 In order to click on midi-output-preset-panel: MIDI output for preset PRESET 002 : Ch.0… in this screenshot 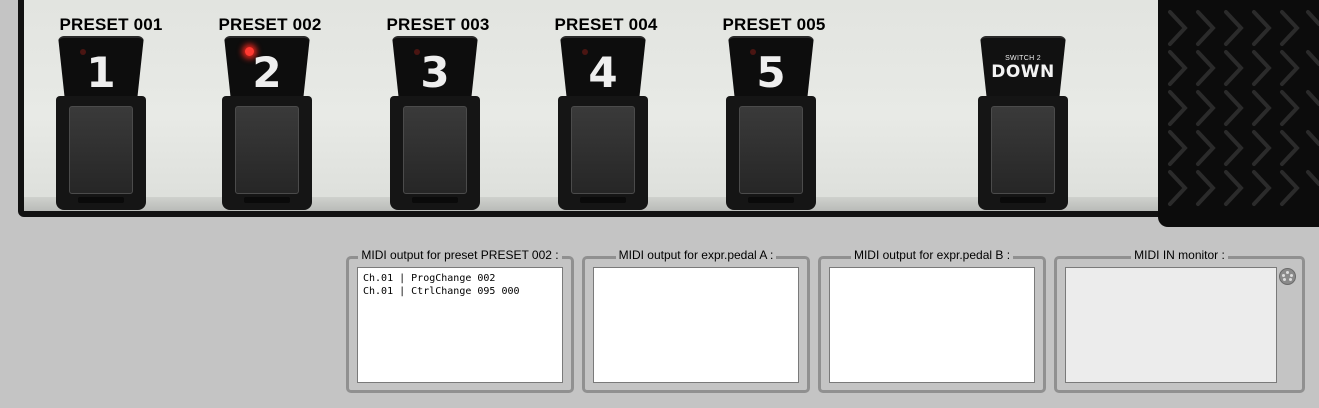, I will do `click(460, 320)`.